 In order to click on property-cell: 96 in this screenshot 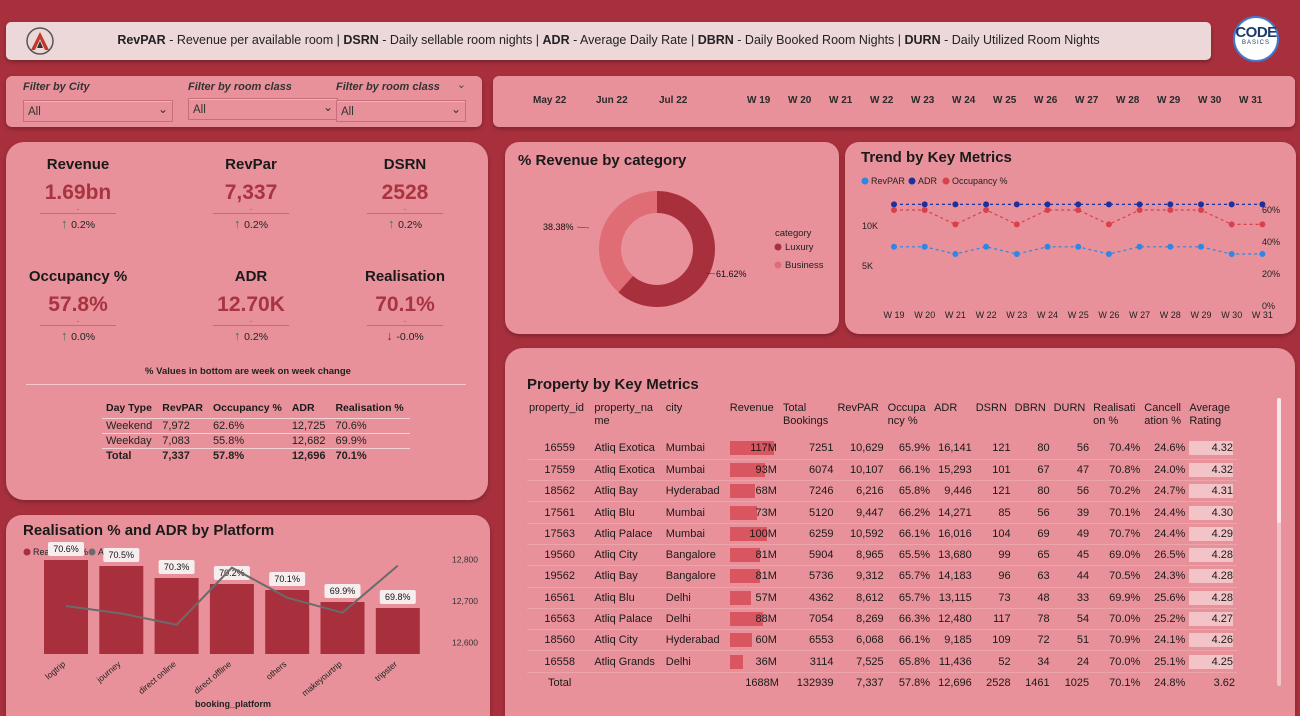, I will do `click(993, 576)`.